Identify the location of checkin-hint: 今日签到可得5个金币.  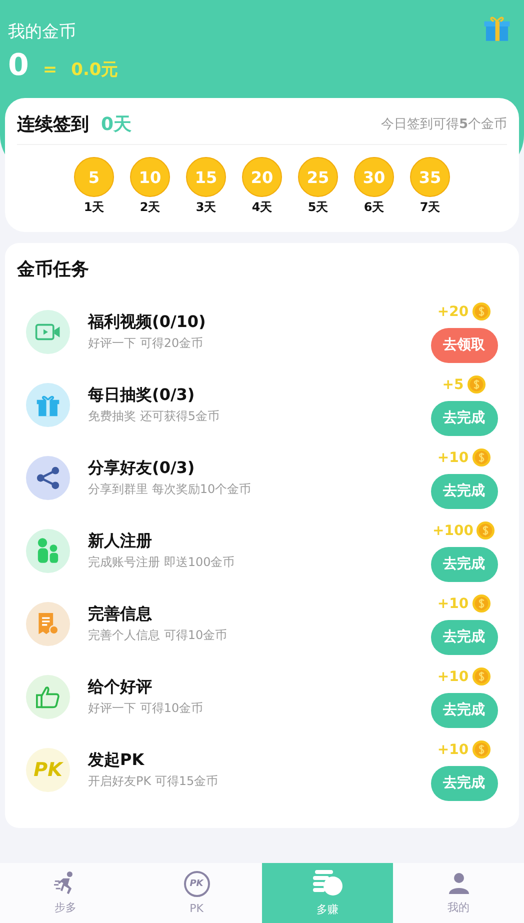
(443, 124).